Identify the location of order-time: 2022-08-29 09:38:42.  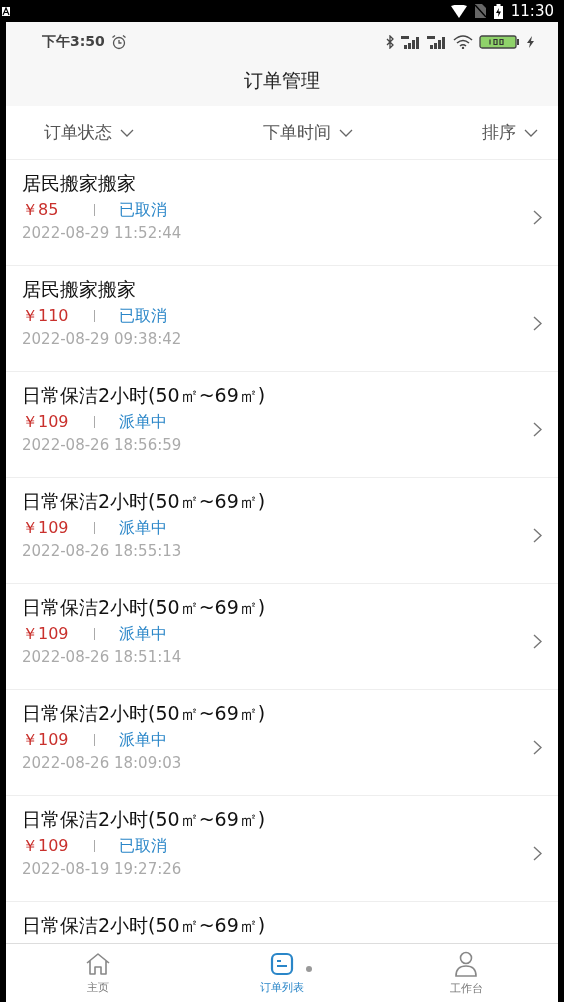
(102, 339).